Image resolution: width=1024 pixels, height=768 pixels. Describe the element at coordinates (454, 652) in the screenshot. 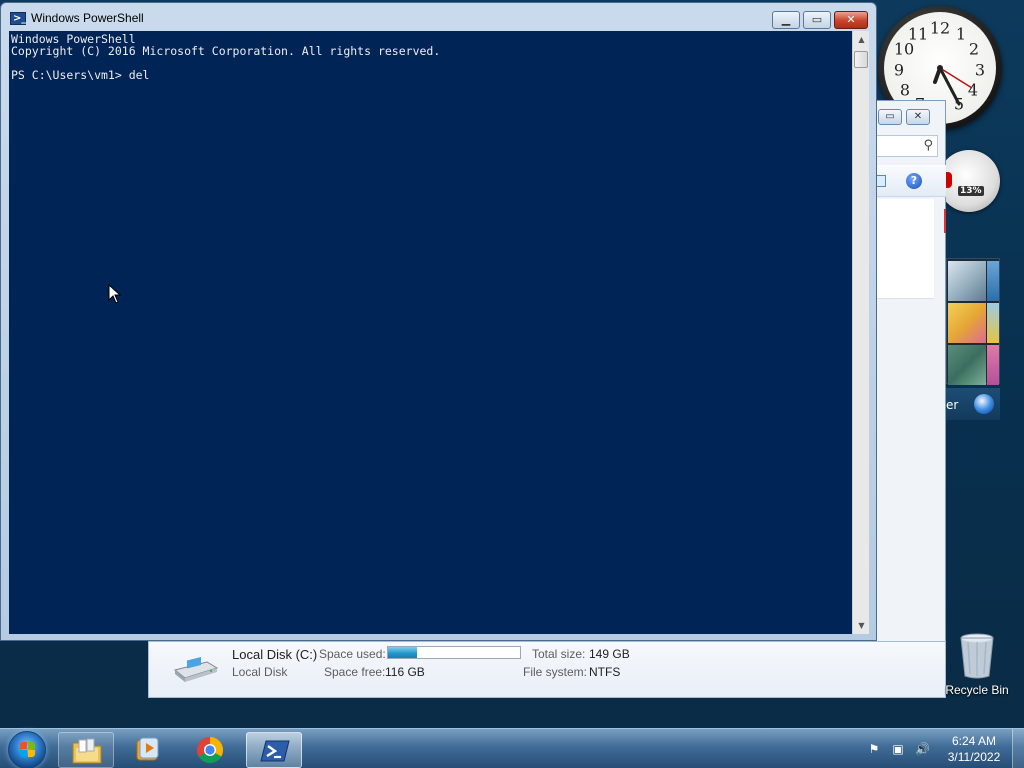

I see `disk-usage-bar` at that location.